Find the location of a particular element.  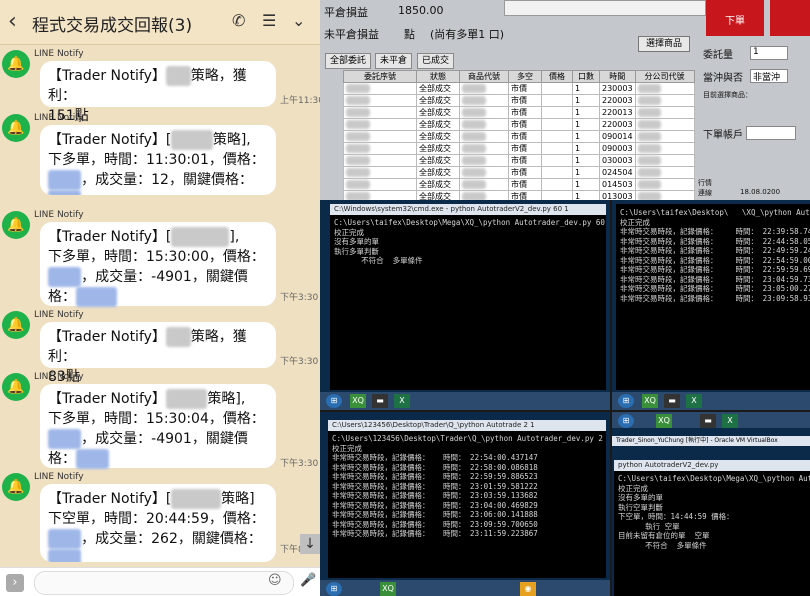

console-line: 非常時交易時段，記錄價格： 時間： 23:09:59.700650 is located at coordinates (435, 524).